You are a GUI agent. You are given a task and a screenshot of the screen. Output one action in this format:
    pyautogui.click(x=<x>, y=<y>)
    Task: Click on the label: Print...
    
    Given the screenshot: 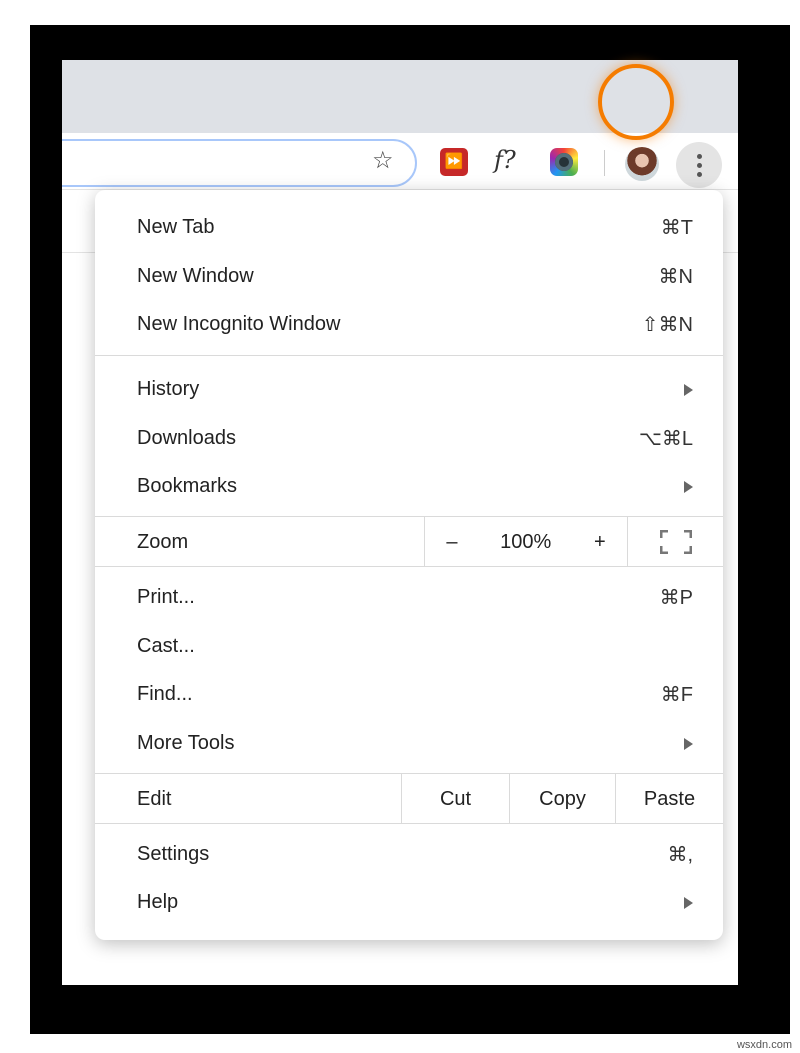 What is the action you would take?
    pyautogui.click(x=166, y=597)
    